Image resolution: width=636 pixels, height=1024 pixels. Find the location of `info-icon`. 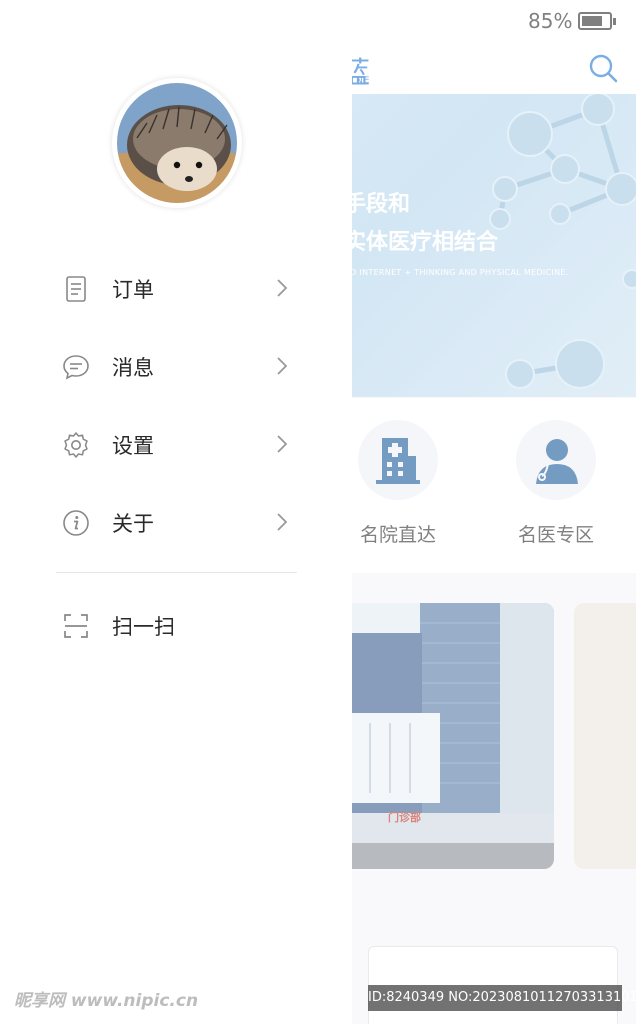

info-icon is located at coordinates (76, 523).